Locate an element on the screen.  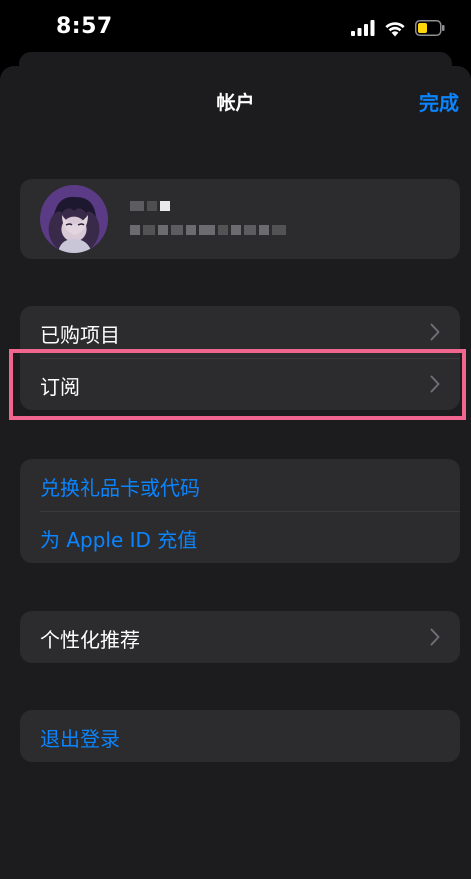
status-icons is located at coordinates (398, 28).